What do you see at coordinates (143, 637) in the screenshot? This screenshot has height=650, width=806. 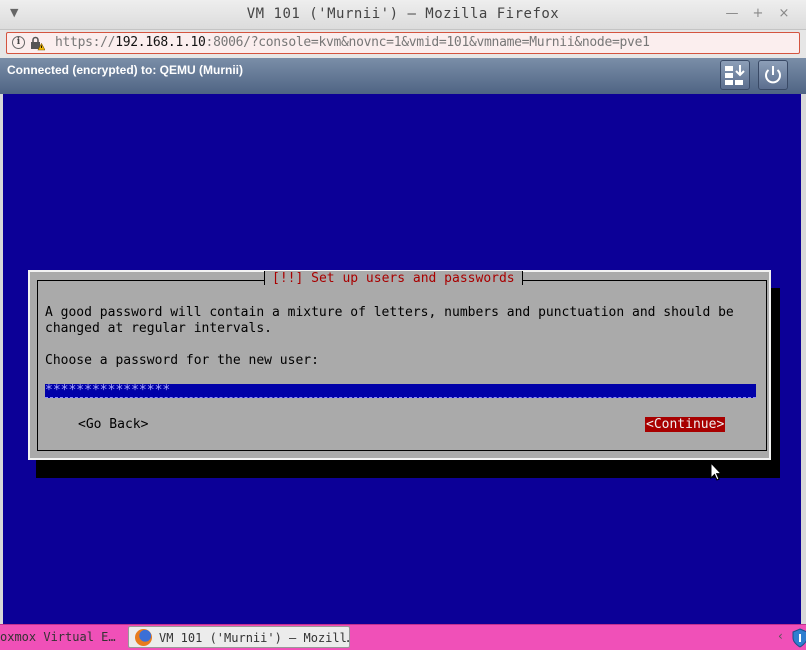 I see `firefox-icon` at bounding box center [143, 637].